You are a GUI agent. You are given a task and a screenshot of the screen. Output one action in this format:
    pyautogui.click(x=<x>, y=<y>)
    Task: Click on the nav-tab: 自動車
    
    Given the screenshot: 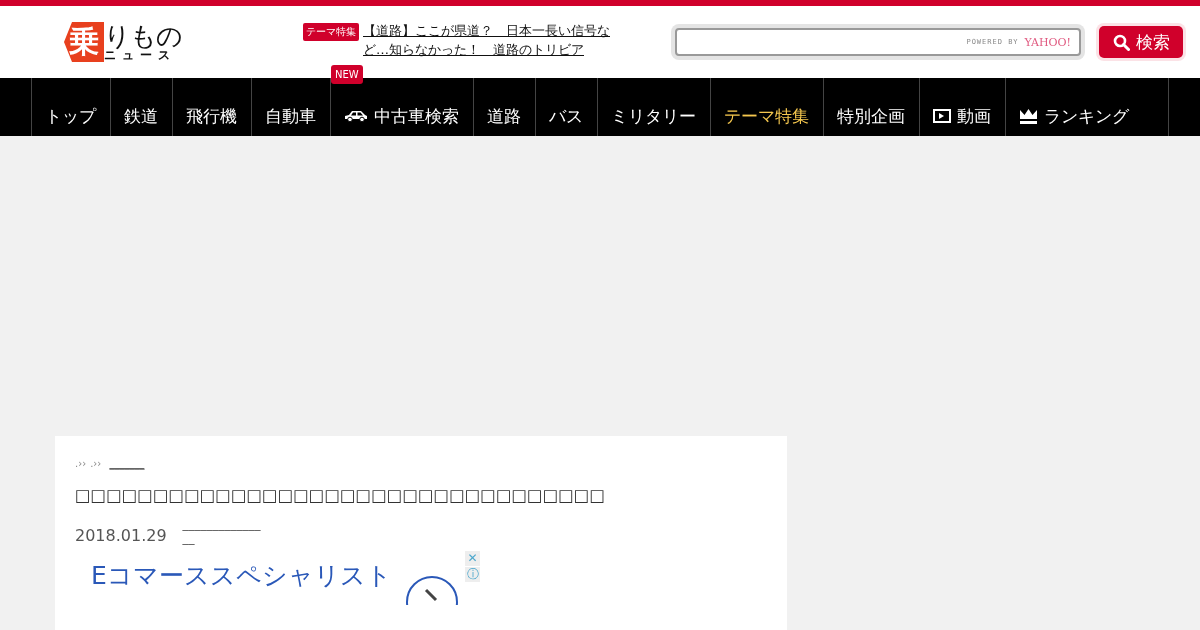 What is the action you would take?
    pyautogui.click(x=291, y=107)
    